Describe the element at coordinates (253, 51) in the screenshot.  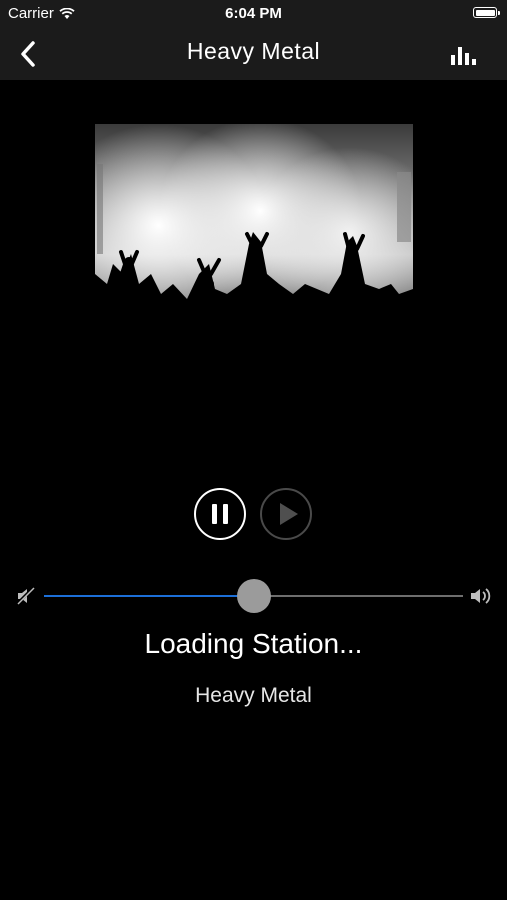
I see `page-title: Heavy Metal` at that location.